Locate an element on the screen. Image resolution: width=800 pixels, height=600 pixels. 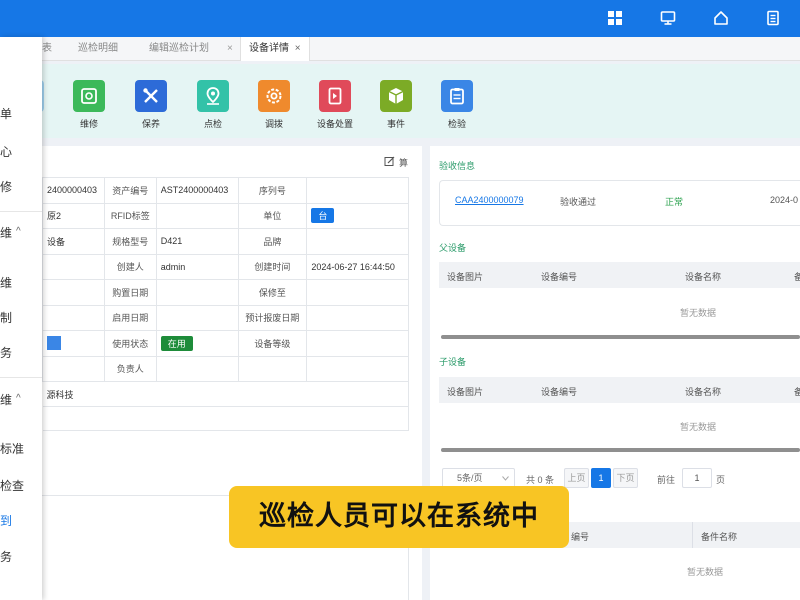
dispose-button: 设备处置 is located at coordinates (335, 105).